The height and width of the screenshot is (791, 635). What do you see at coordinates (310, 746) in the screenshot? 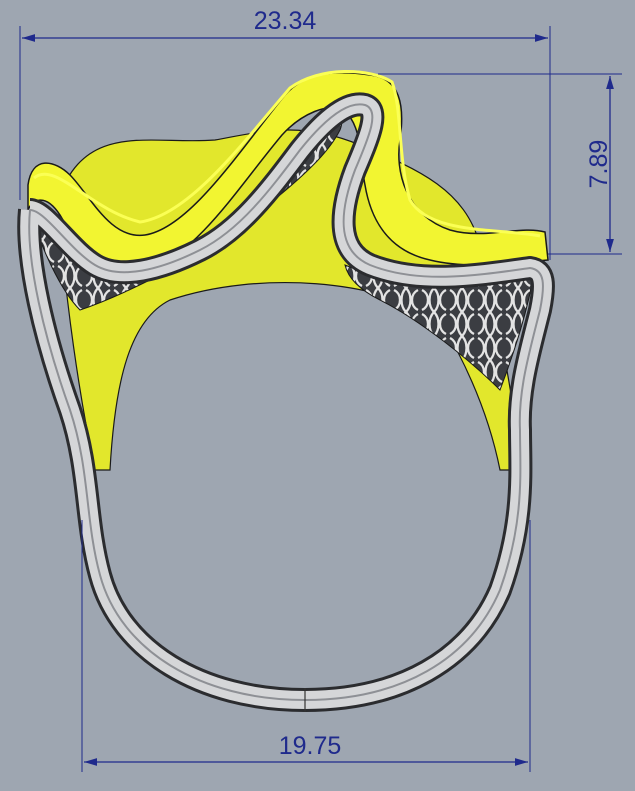
I see `dimension-label-bottom-width: 19.75` at bounding box center [310, 746].